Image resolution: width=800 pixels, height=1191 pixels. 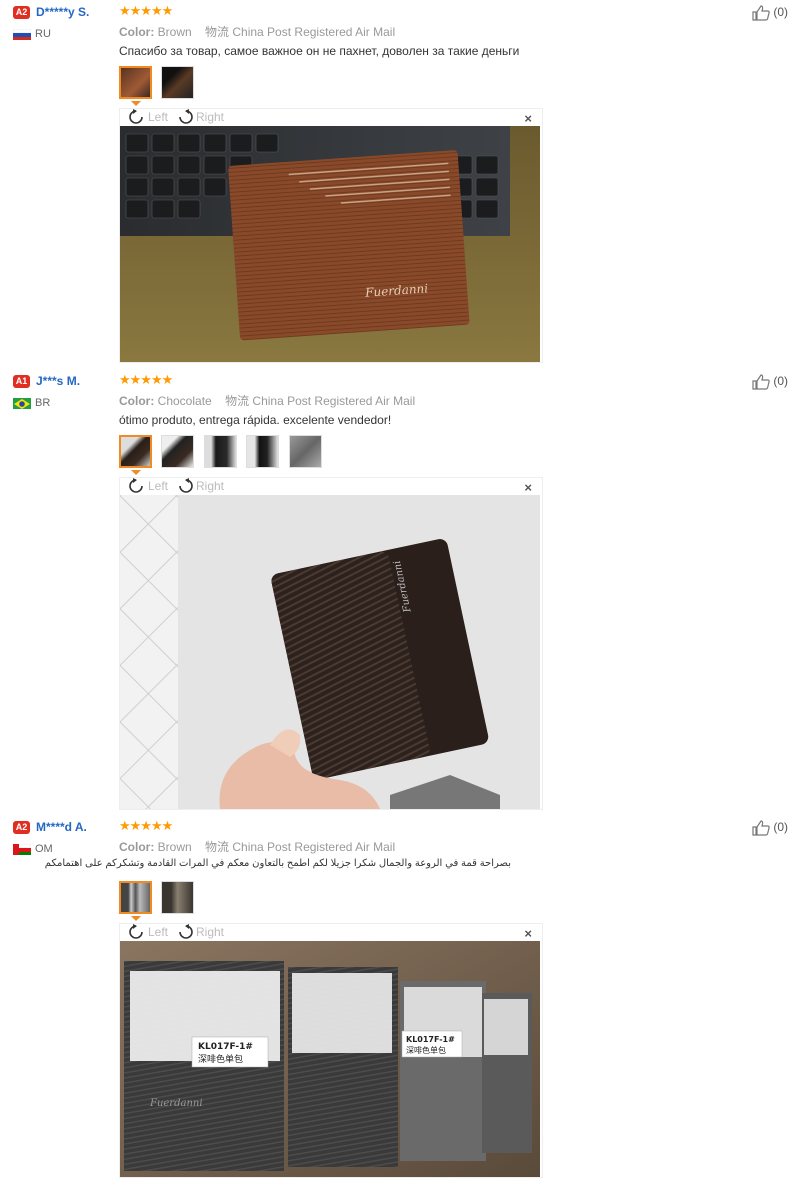 What do you see at coordinates (426, 1050) in the screenshot?
I see `package-label-chinese-2: 深啡色单包` at bounding box center [426, 1050].